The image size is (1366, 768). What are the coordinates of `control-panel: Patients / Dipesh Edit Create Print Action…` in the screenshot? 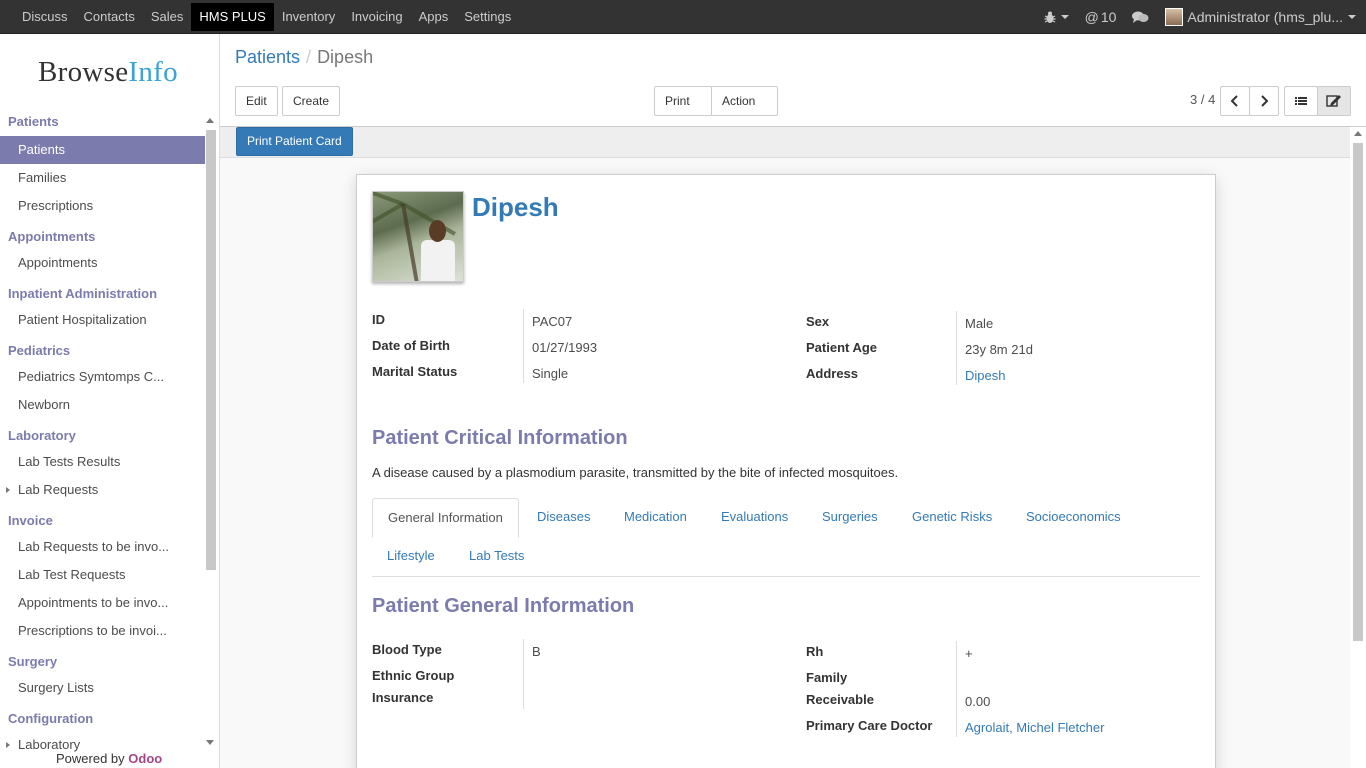 It's located at (793, 83).